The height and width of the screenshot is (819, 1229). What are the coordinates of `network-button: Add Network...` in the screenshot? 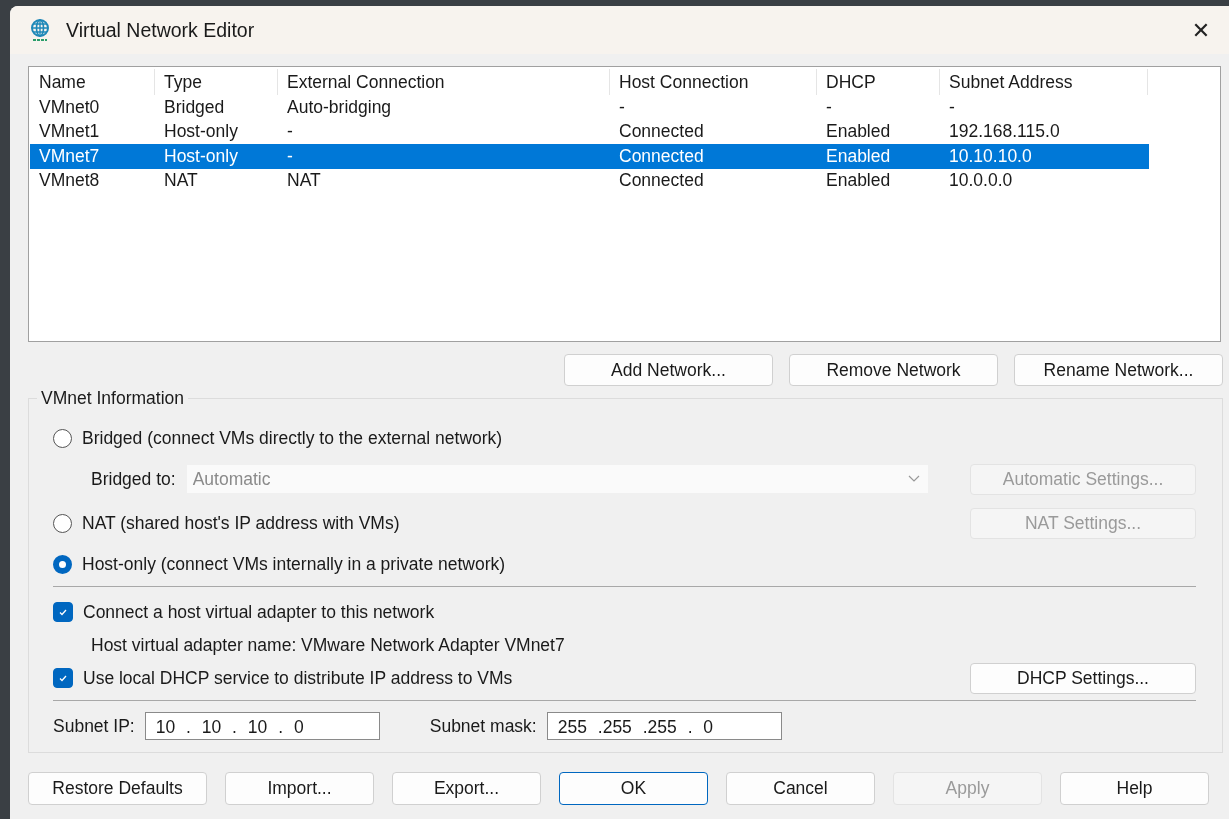 It's located at (668, 370).